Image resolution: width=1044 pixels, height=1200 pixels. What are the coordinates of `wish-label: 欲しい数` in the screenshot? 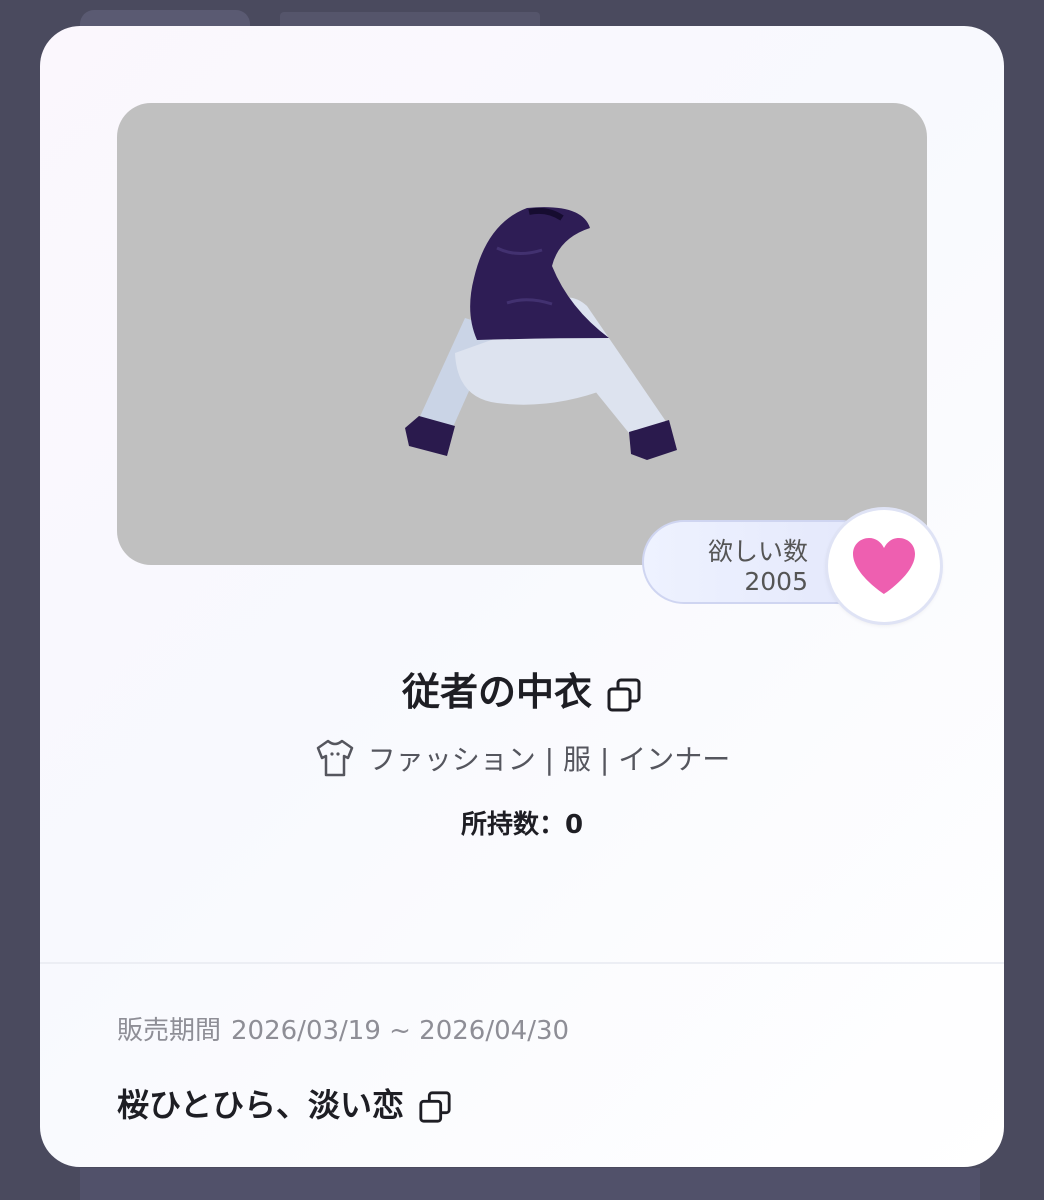 It's located at (757, 551).